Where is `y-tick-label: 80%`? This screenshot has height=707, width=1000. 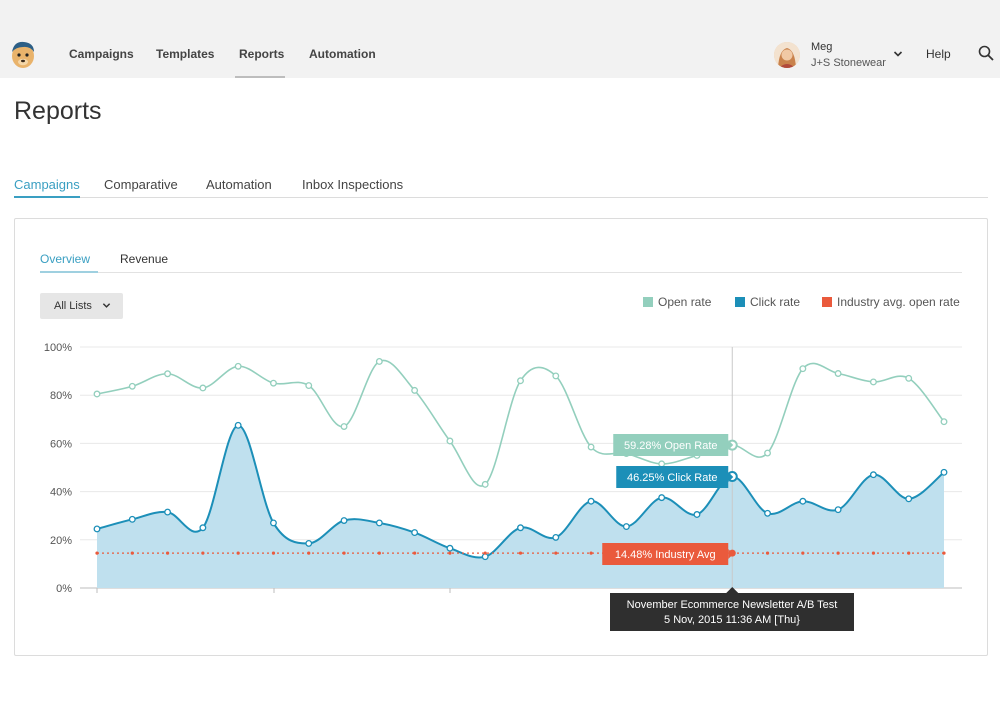 y-tick-label: 80% is located at coordinates (61, 396).